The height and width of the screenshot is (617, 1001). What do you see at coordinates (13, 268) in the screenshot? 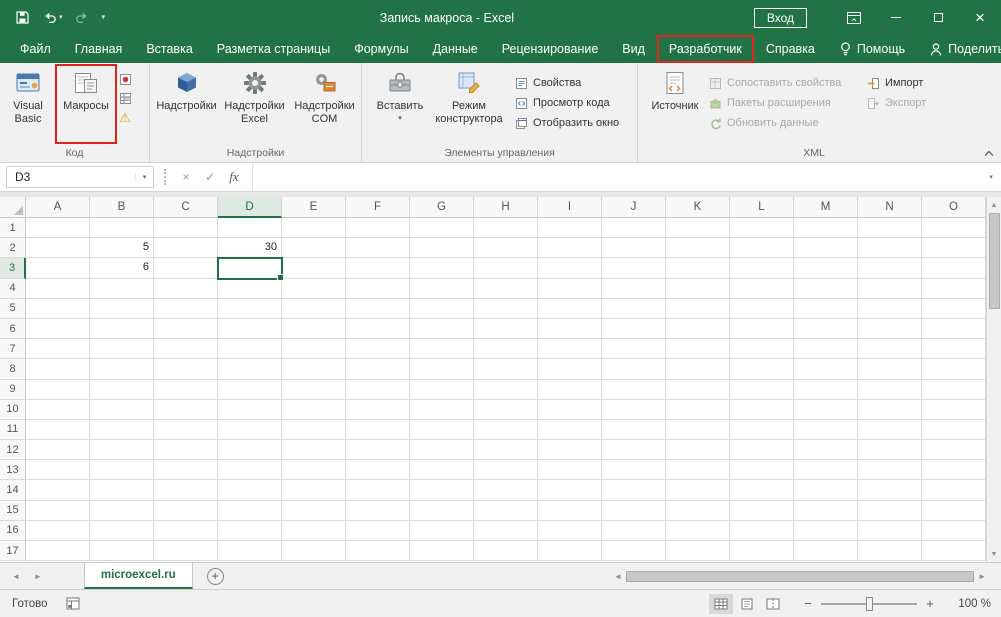
I see `row-header-3: 3` at bounding box center [13, 268].